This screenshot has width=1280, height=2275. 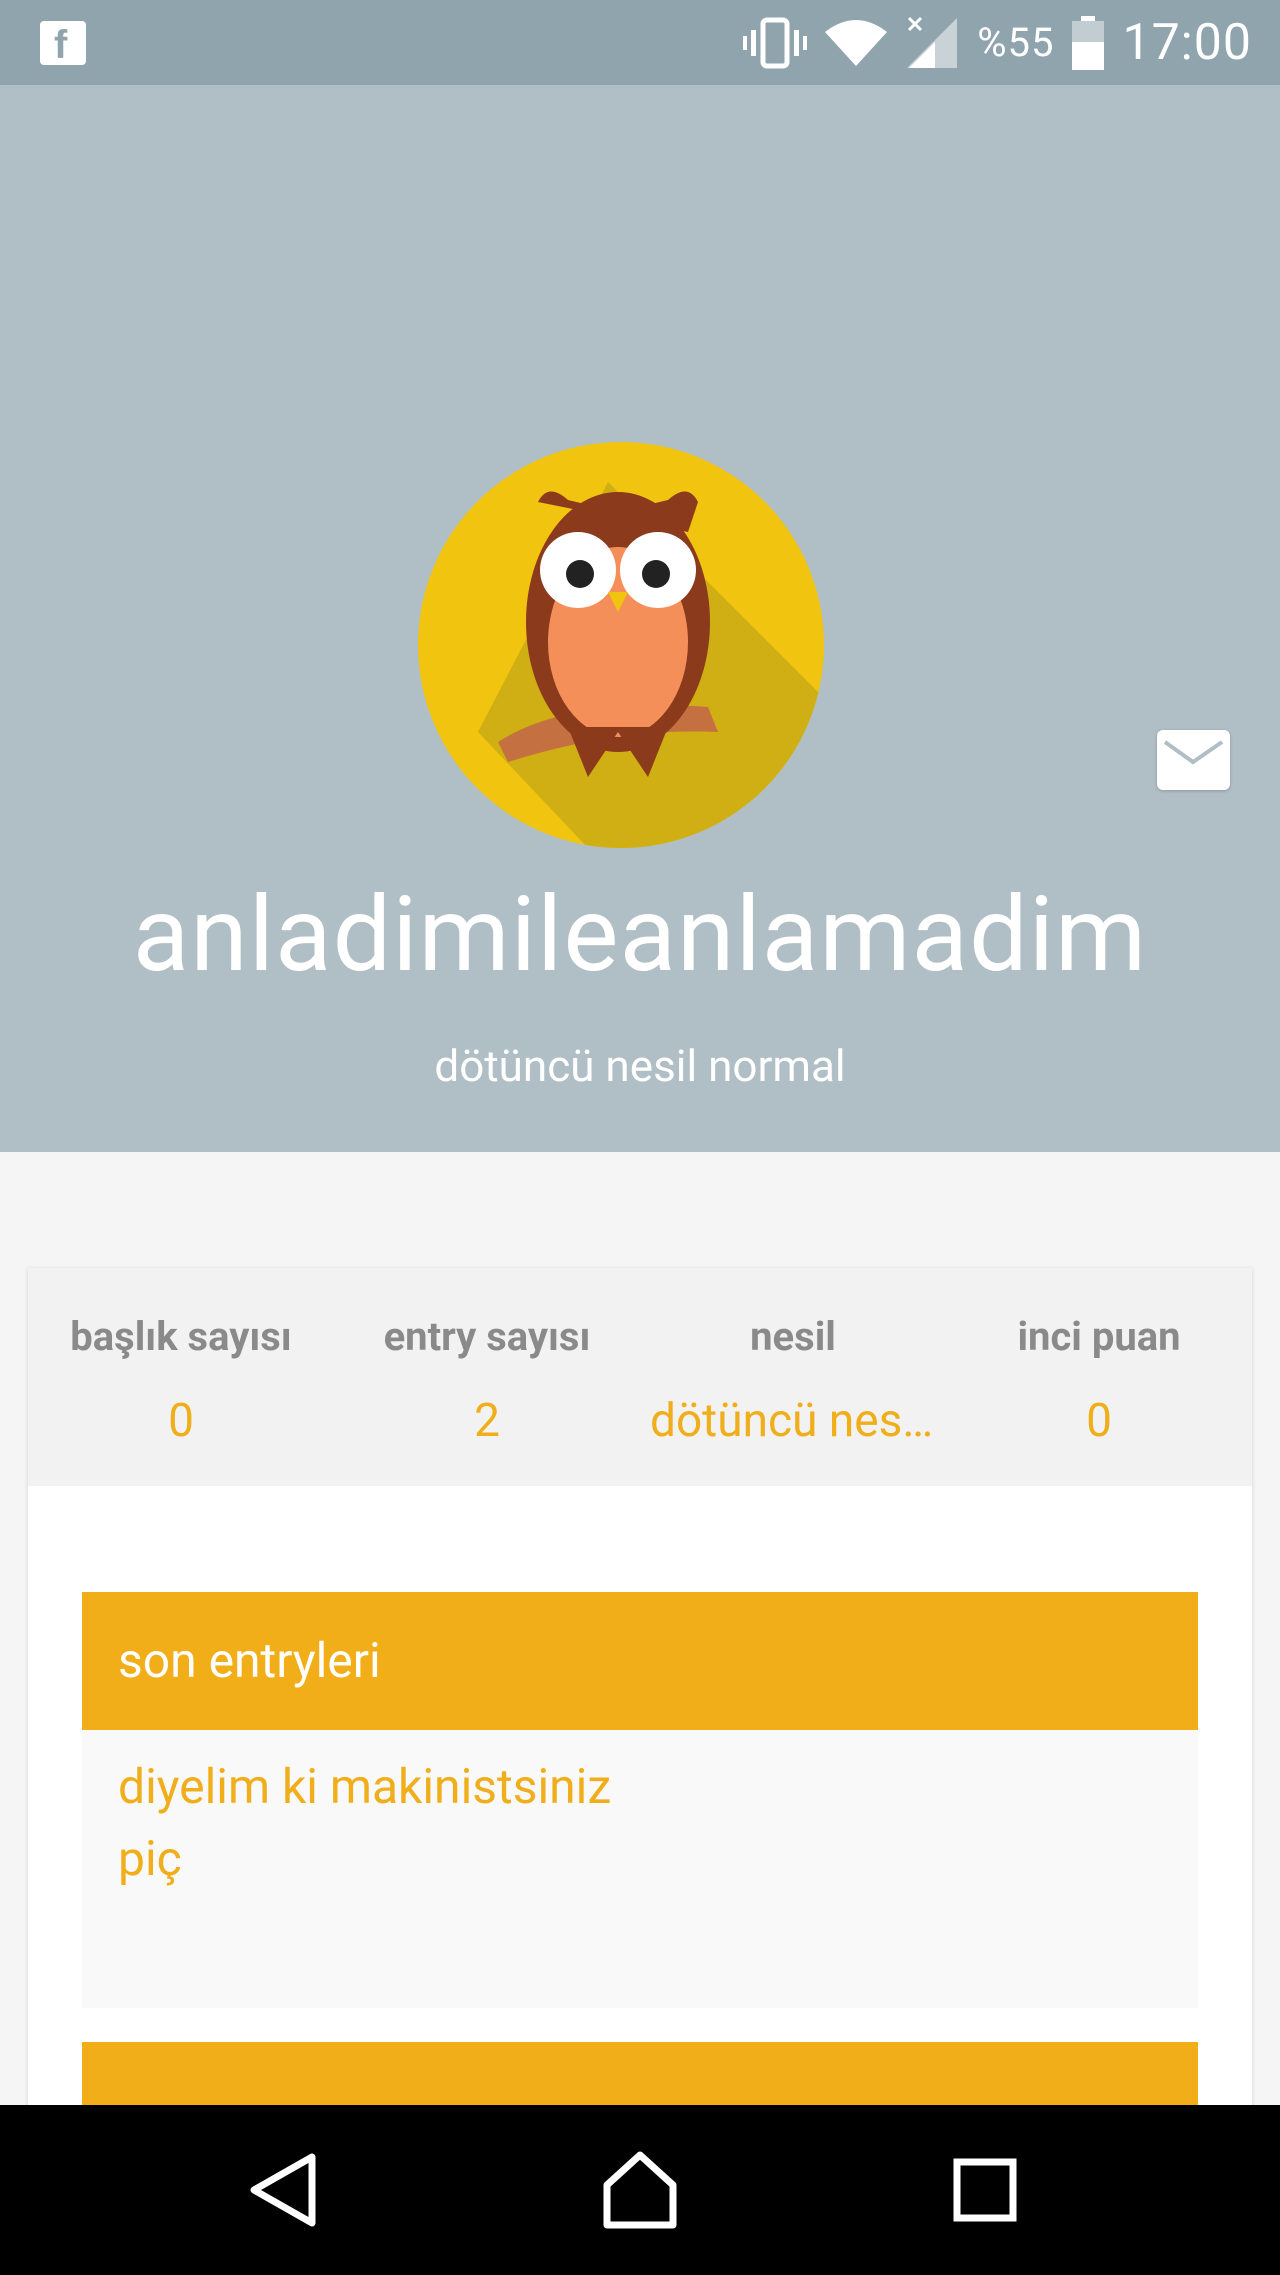 I want to click on facebook-icon: f, so click(x=63, y=44).